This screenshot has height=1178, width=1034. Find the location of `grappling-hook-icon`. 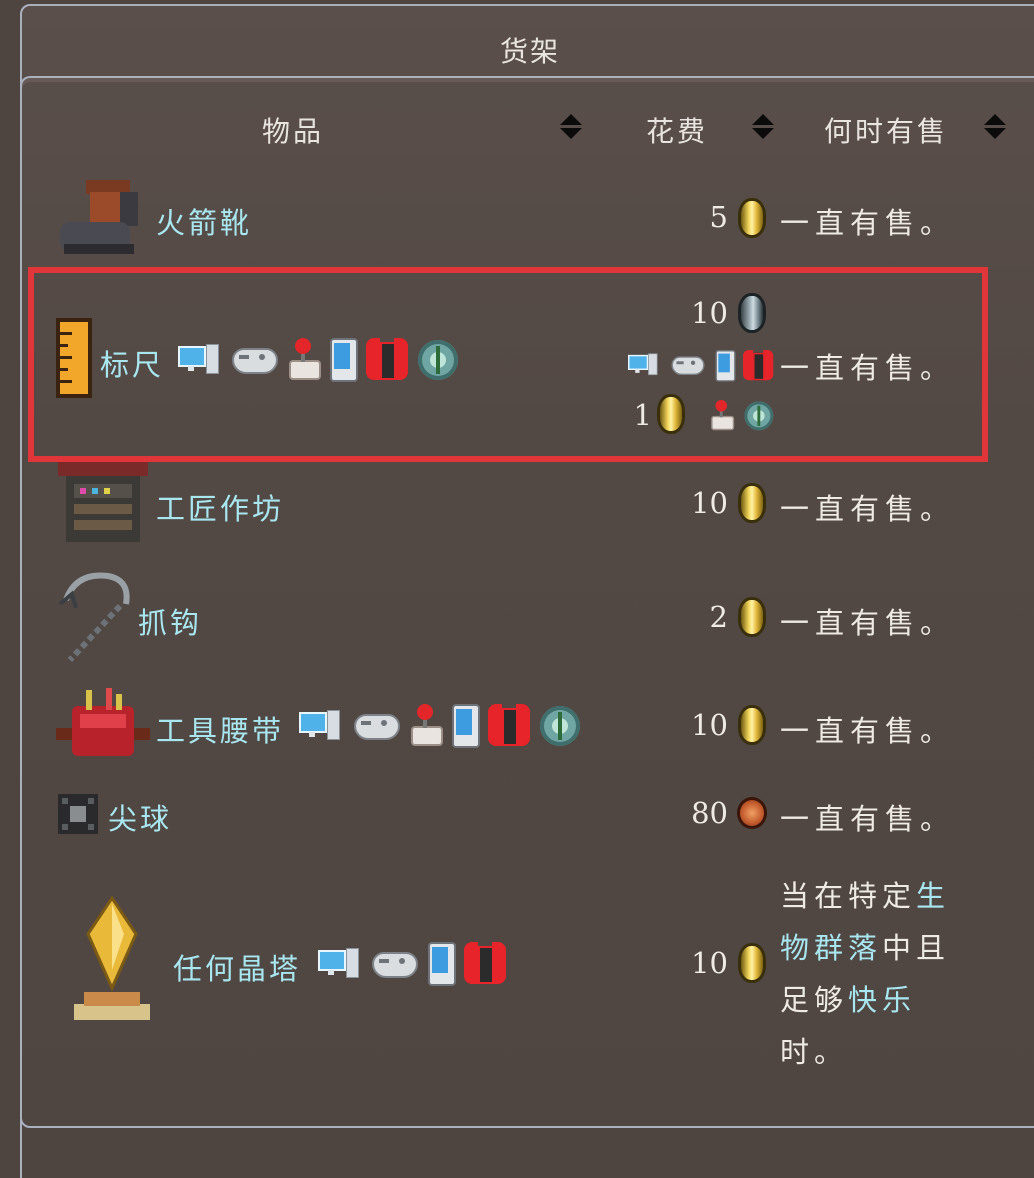

grappling-hook-icon is located at coordinates (96, 618).